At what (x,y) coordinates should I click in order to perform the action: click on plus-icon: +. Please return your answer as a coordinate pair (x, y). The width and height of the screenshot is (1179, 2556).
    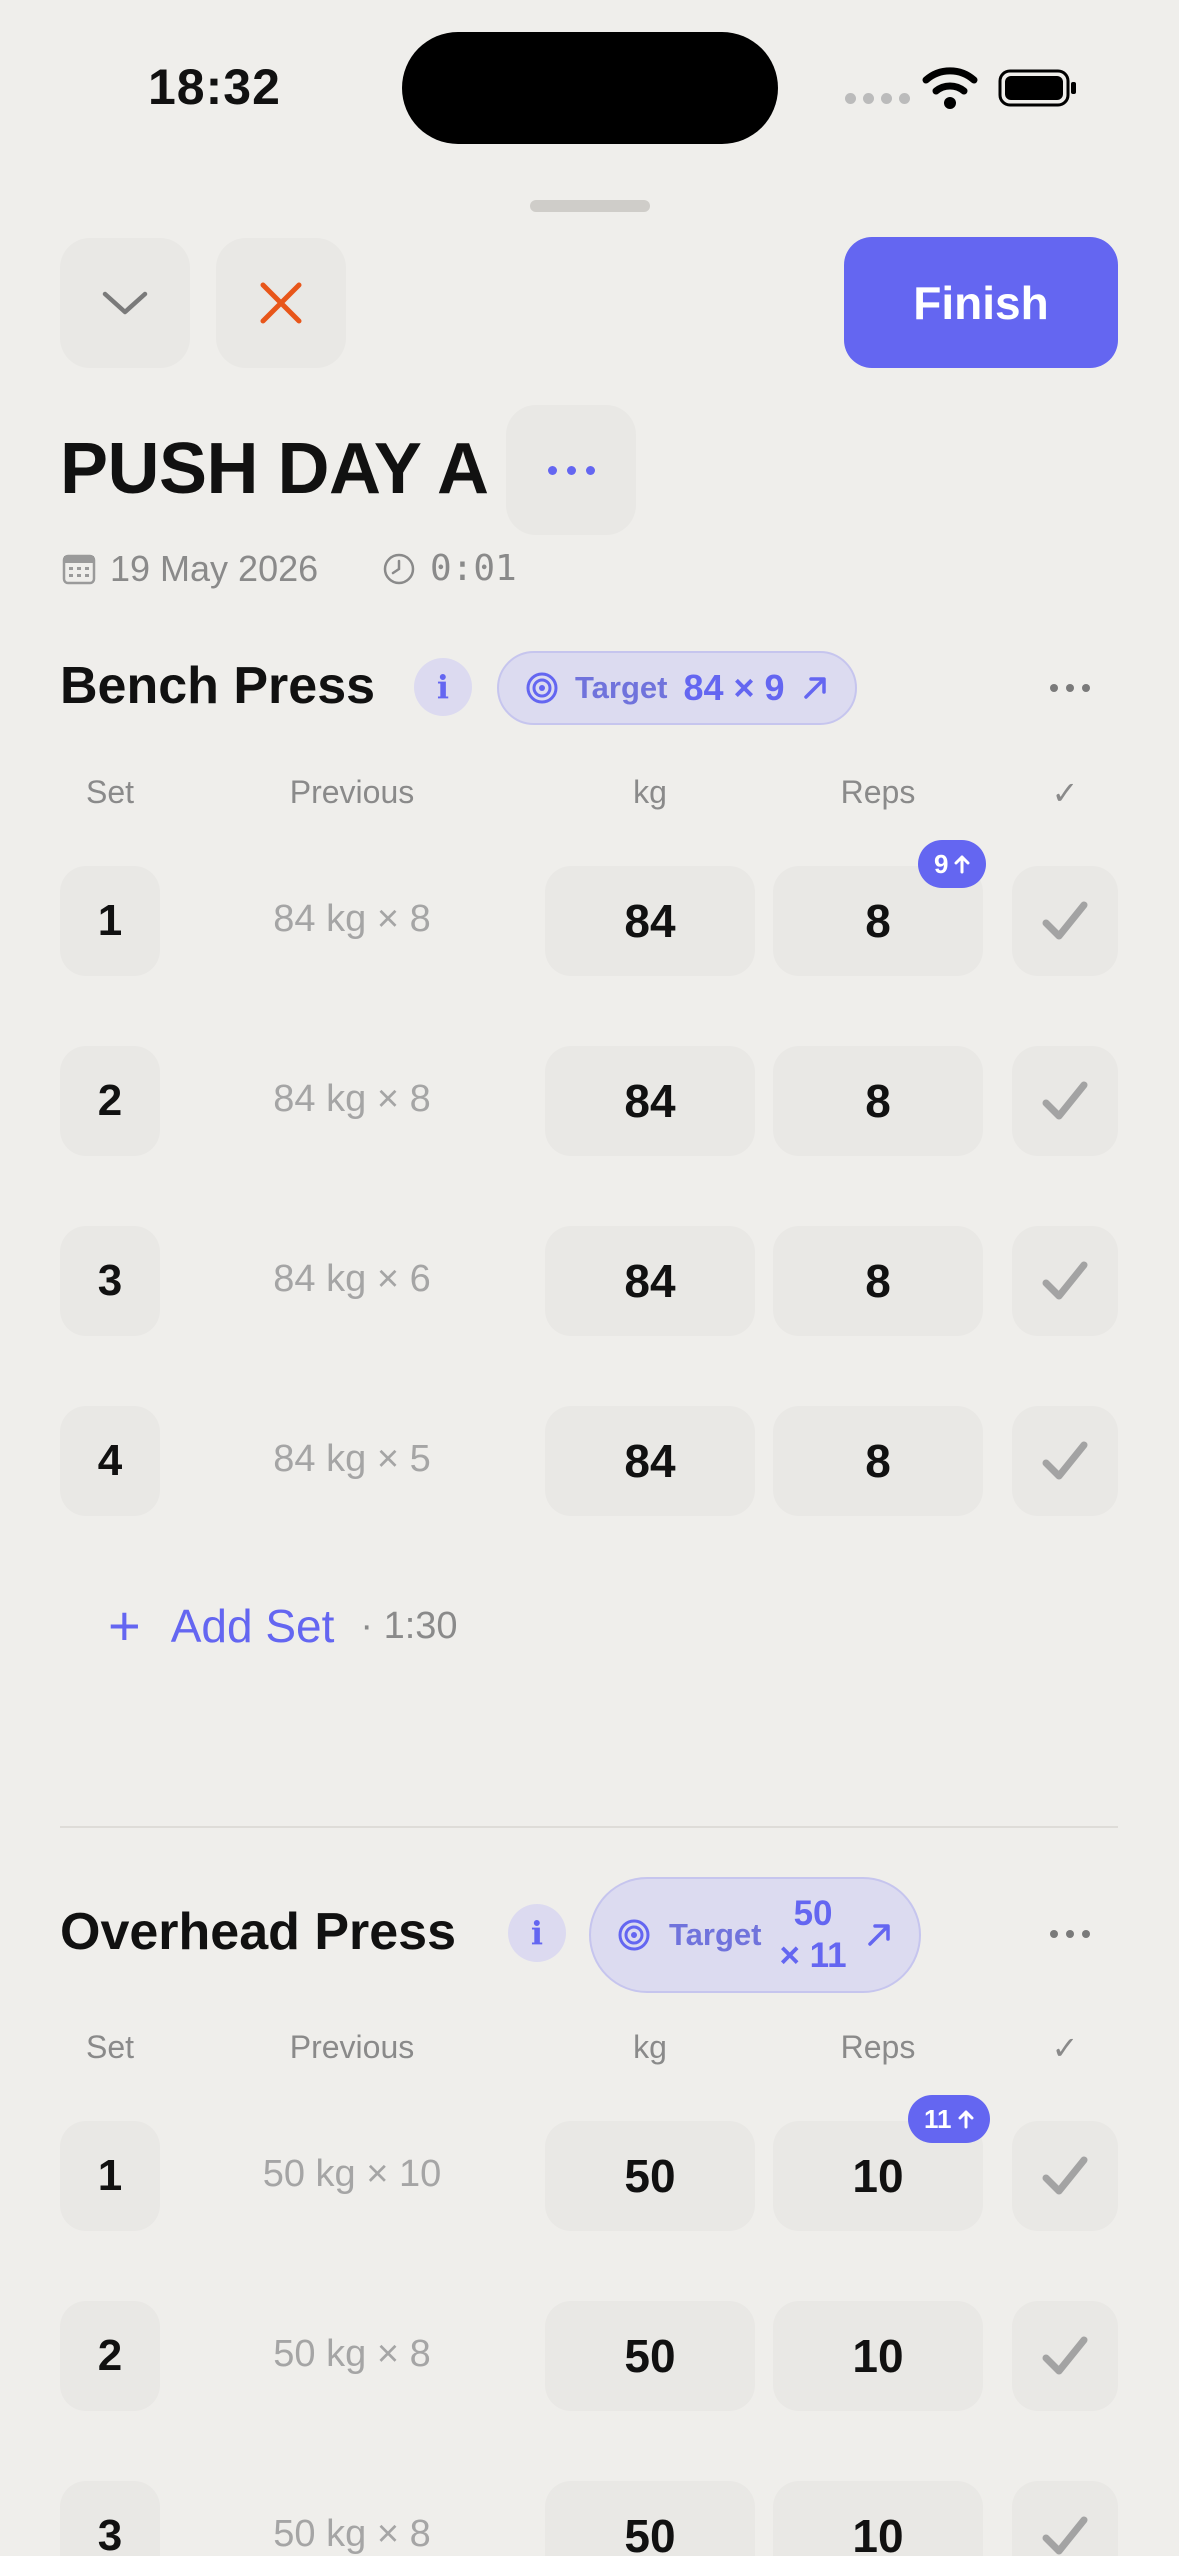
    Looking at the image, I should click on (124, 1625).